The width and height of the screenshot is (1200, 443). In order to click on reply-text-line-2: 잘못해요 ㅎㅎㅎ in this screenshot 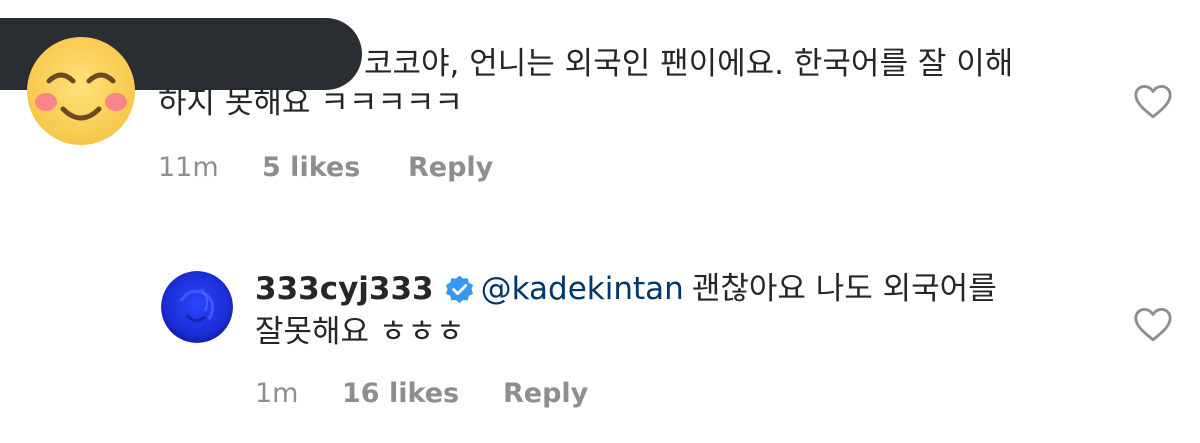, I will do `click(360, 332)`.